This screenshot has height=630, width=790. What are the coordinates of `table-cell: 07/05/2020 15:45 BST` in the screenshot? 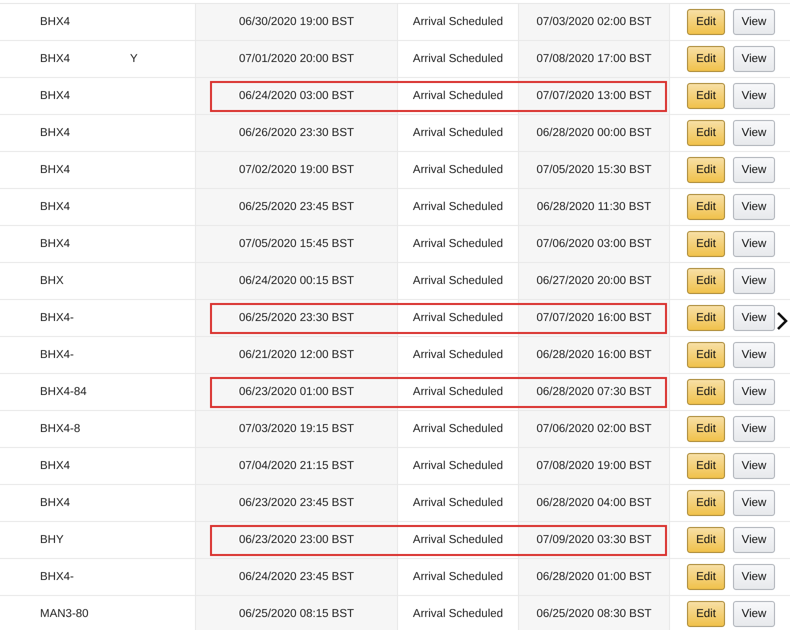 It's located at (296, 244).